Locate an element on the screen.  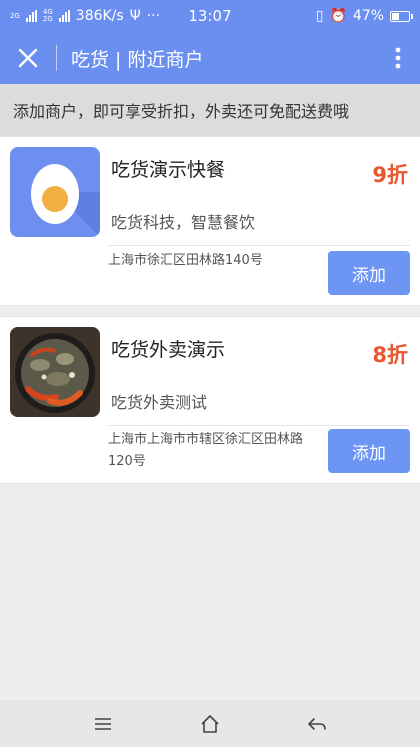
page-title: 吃货 | 附近商户 is located at coordinates (137, 59).